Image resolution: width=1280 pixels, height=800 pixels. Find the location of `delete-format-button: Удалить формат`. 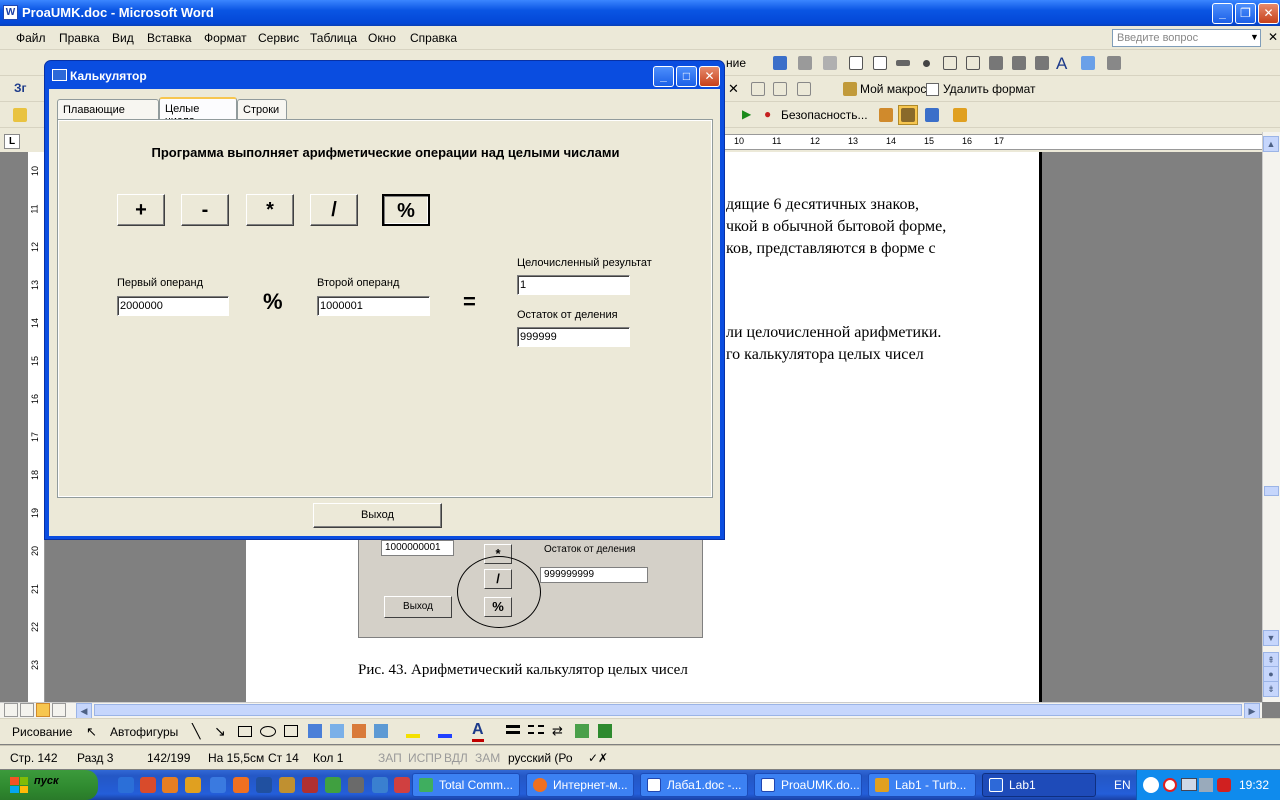

delete-format-button: Удалить формат is located at coordinates (989, 89).